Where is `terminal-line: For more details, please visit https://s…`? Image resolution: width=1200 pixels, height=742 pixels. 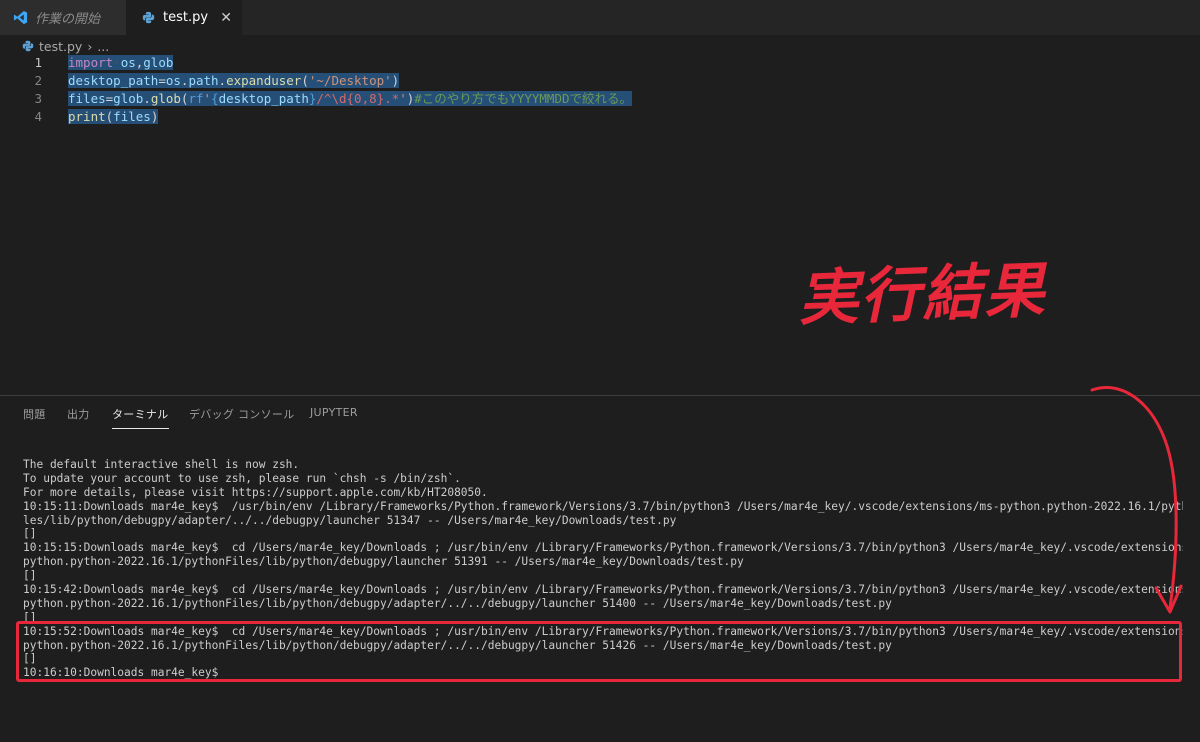
terminal-line: For more details, please visit https://s… is located at coordinates (255, 492).